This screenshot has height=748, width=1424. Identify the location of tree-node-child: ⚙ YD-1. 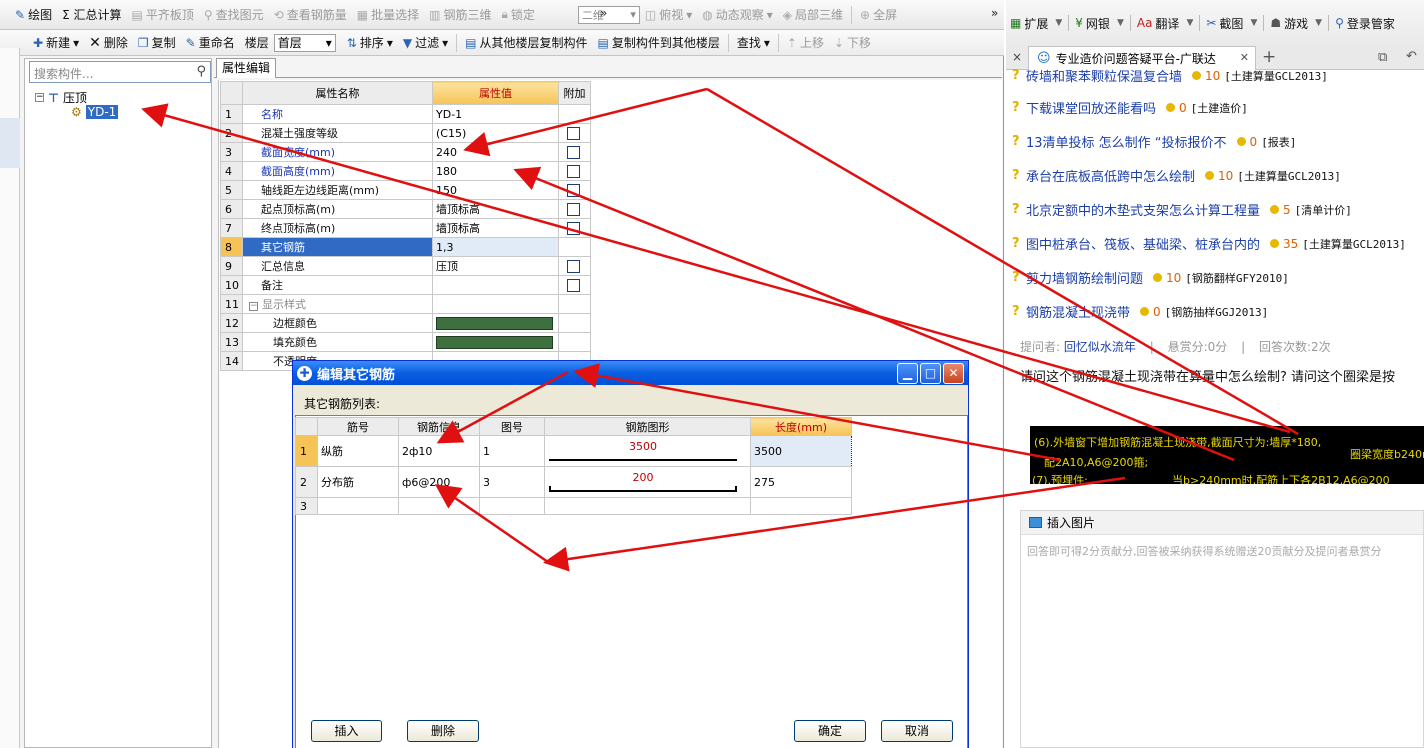
(95, 112).